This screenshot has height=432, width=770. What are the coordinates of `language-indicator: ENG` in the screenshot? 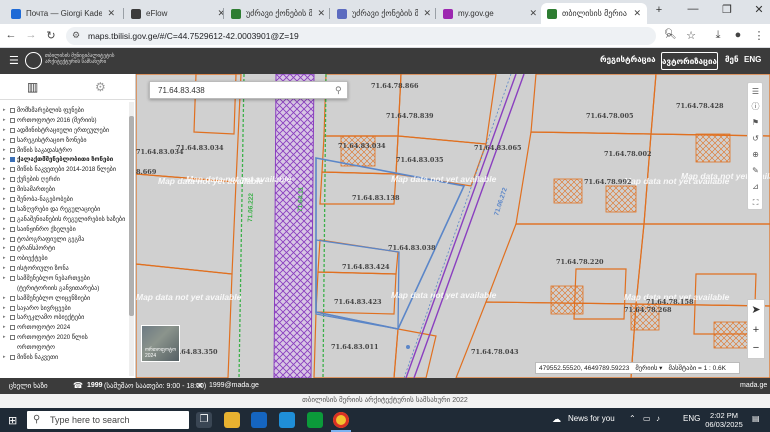 It's located at (691, 418).